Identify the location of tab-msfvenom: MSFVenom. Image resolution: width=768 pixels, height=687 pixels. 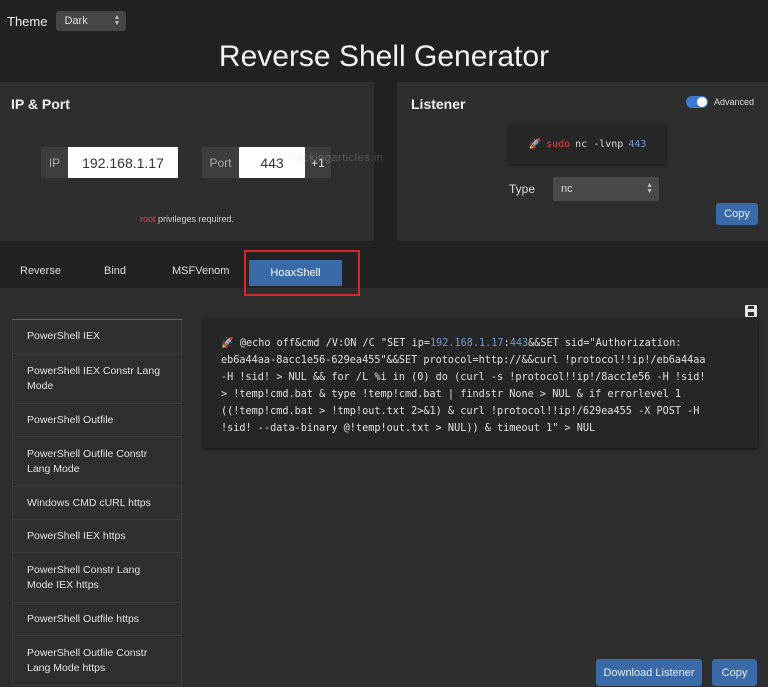
(200, 271).